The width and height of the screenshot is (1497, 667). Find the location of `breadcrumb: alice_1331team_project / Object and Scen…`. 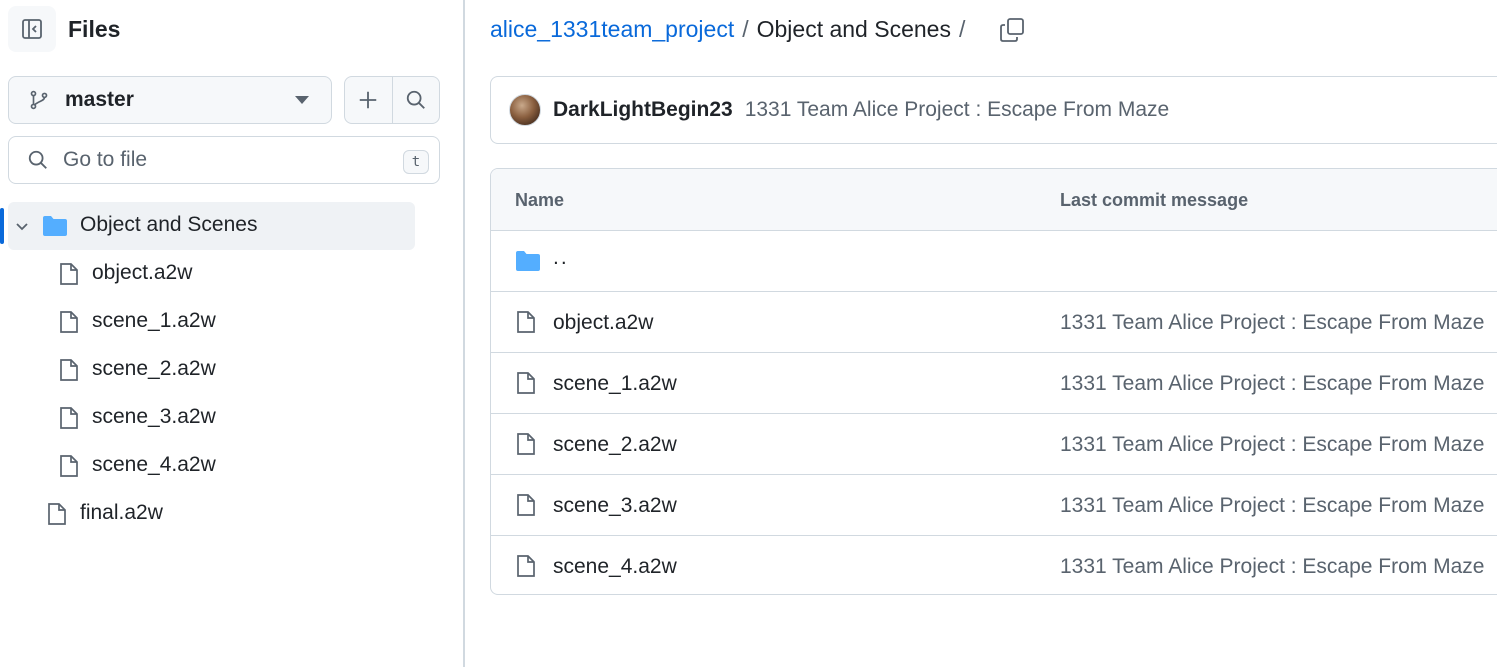

breadcrumb: alice_1331team_project / Object and Scen… is located at coordinates (731, 29).